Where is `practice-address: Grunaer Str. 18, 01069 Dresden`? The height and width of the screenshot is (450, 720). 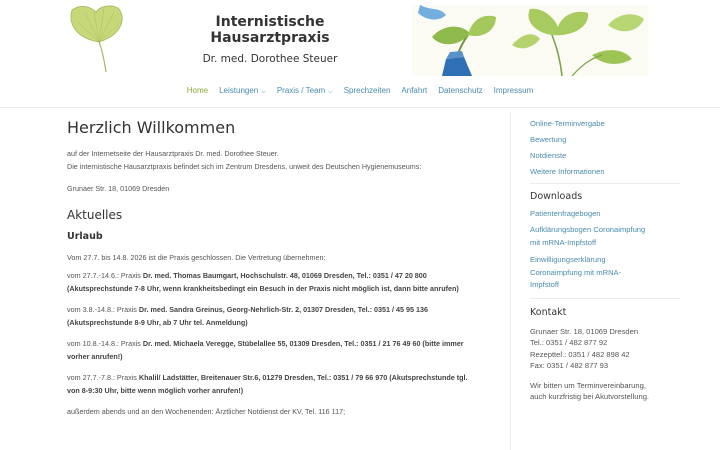 practice-address: Grunaer Str. 18, 01069 Dresden is located at coordinates (118, 188).